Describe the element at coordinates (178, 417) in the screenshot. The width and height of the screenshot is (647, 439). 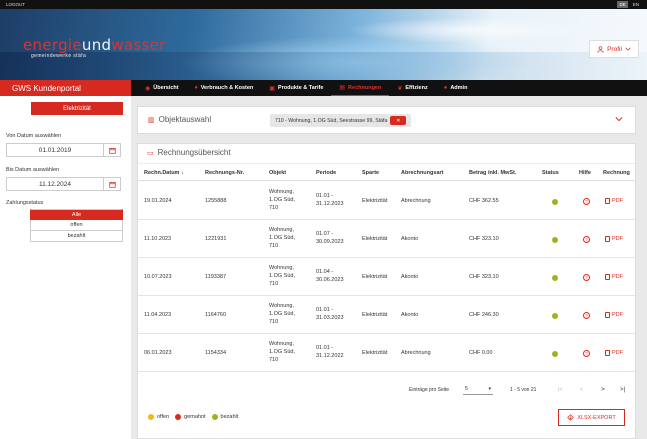
I see `legend-dot-gemahnt` at that location.